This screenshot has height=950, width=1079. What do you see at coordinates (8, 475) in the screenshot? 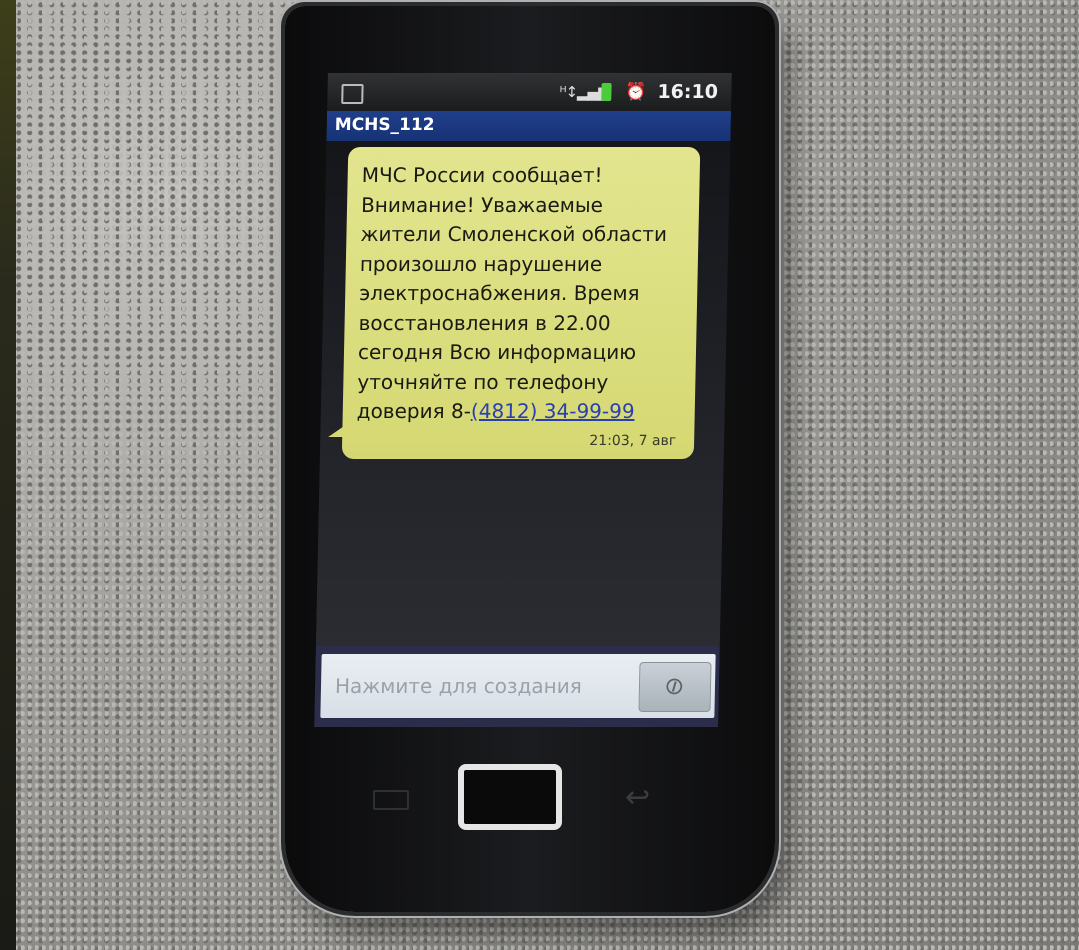
I see `background-edge` at bounding box center [8, 475].